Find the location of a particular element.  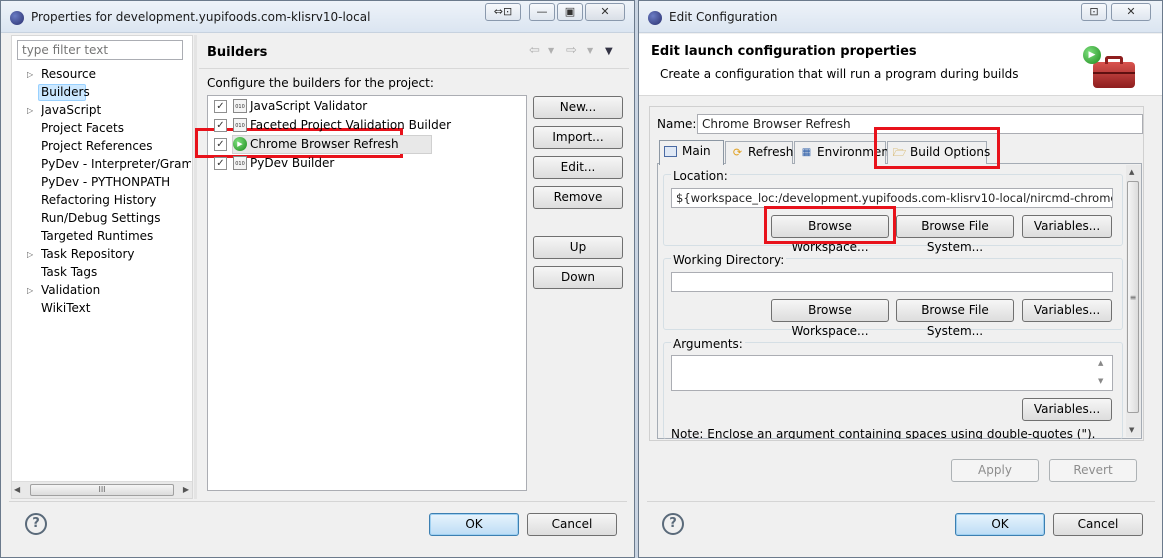

pane-divider is located at coordinates (195, 267).